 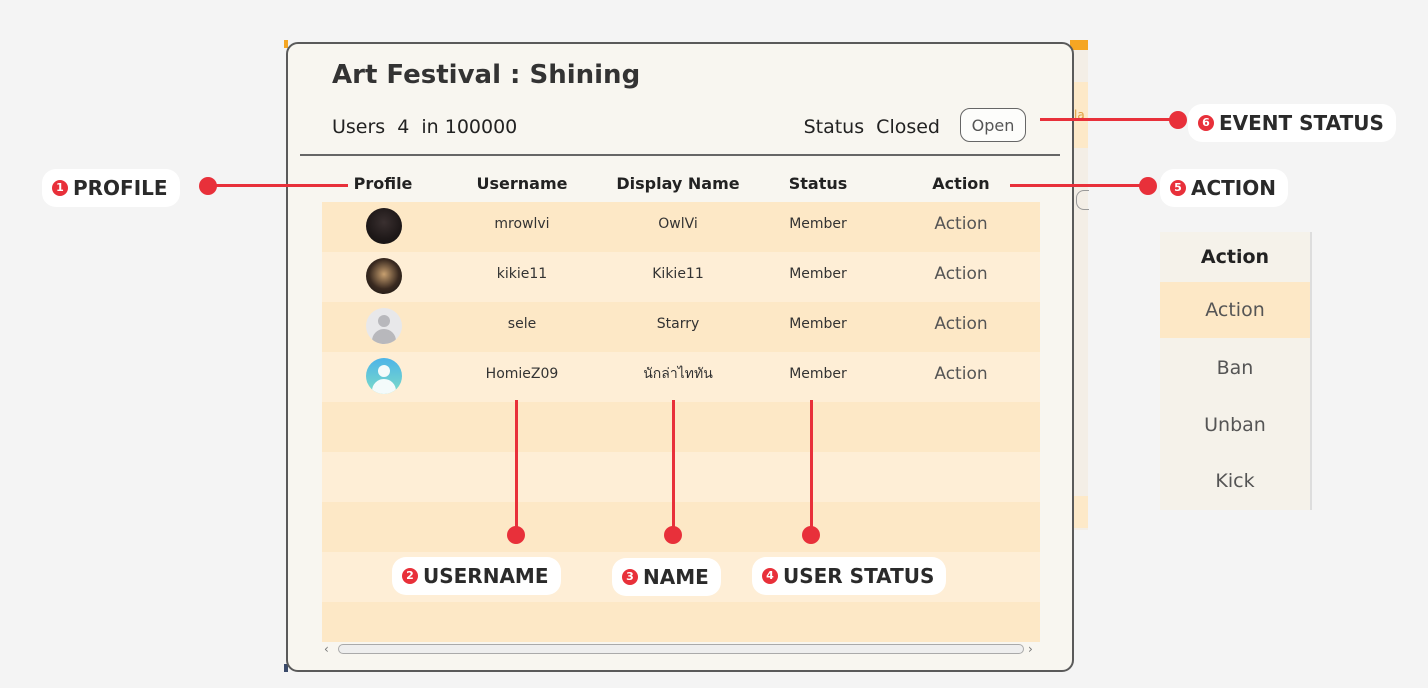 I want to click on annotation-username: 2 USERNAME, so click(x=476, y=576).